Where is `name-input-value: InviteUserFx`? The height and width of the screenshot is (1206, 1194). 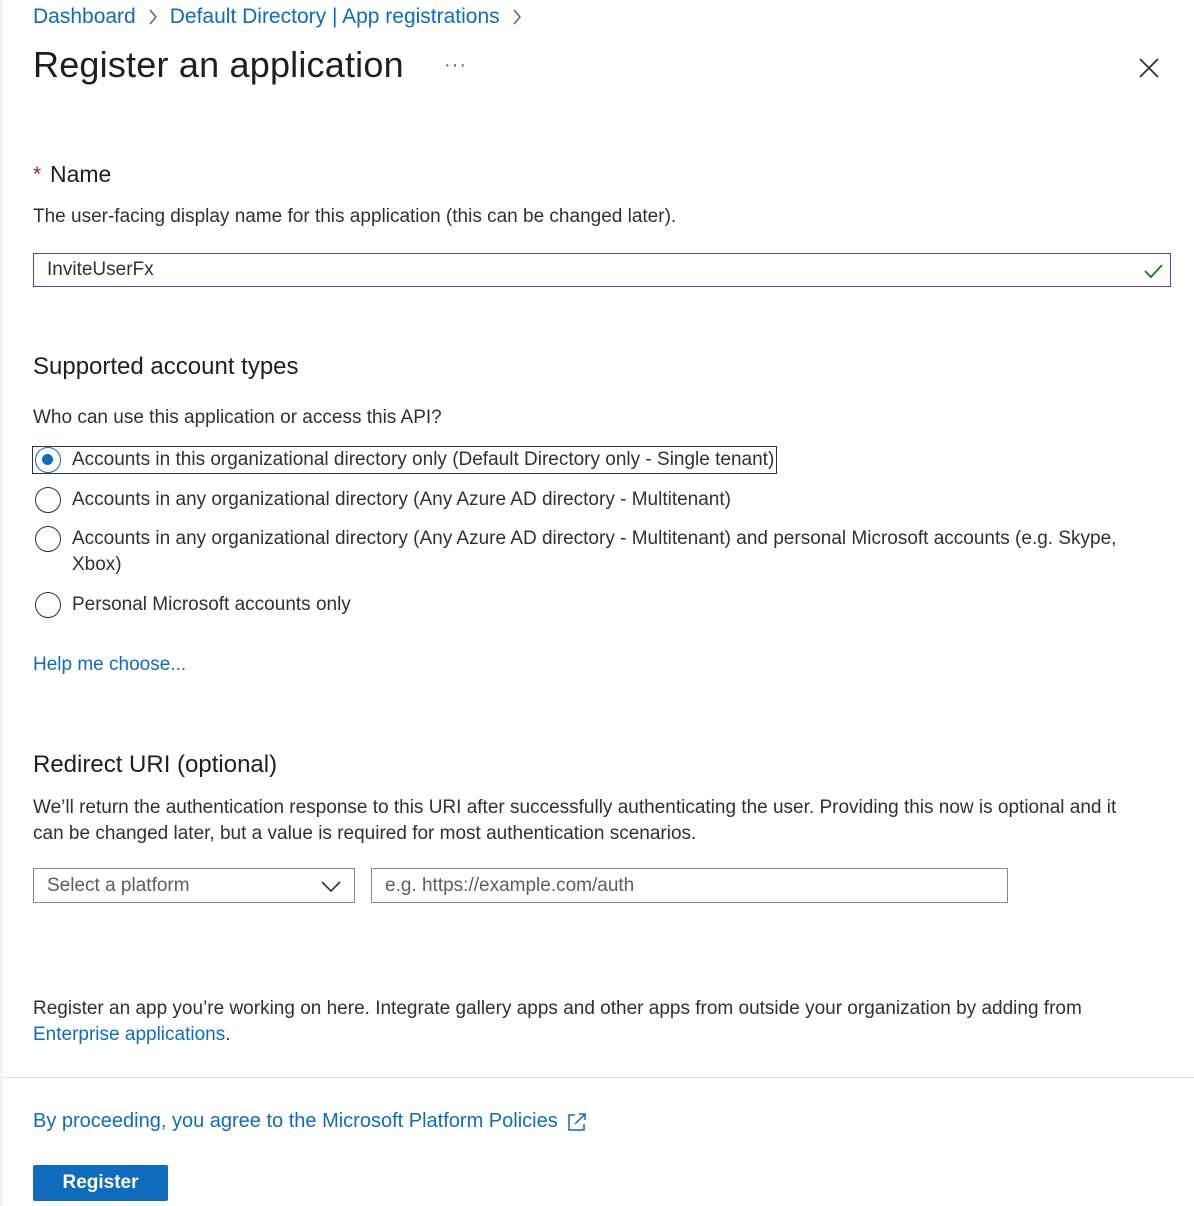 name-input-value: InviteUserFx is located at coordinates (100, 269).